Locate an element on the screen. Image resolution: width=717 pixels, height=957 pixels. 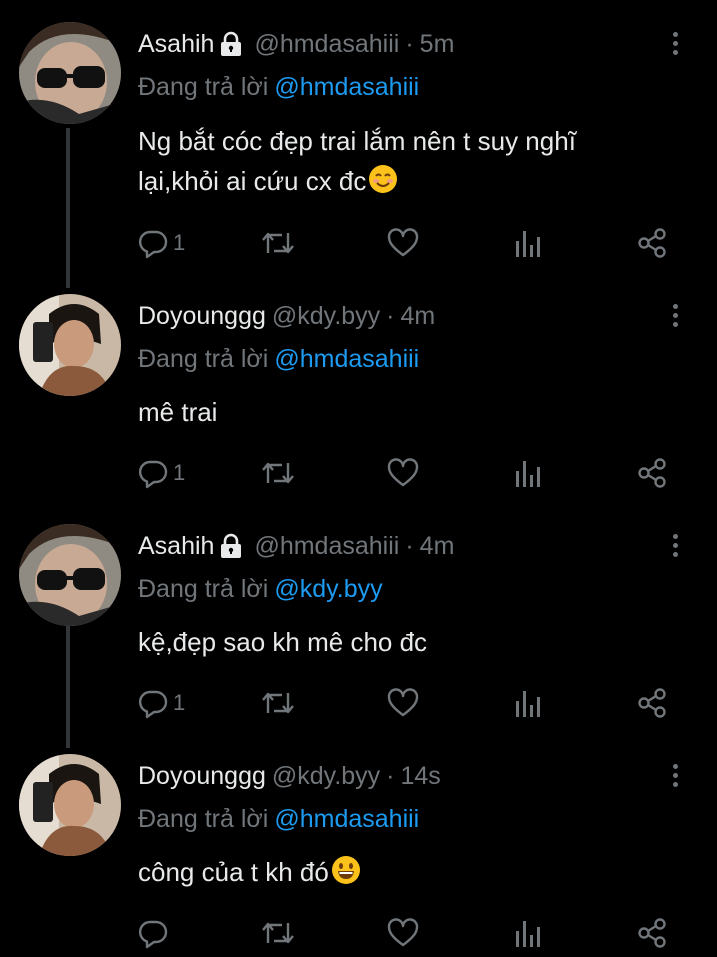
tweet-text-line: Ng bắt cóc đẹp trai lắm nên t suy nghĩ is located at coordinates (357, 141).